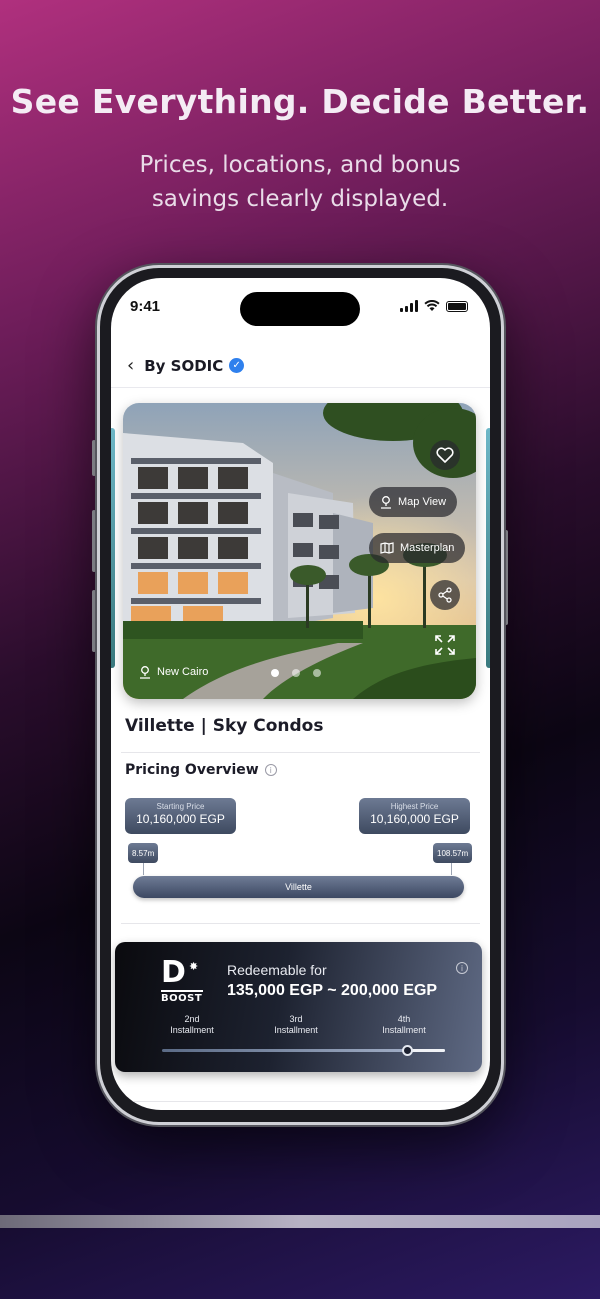 The image size is (600, 1299). What do you see at coordinates (94, 621) in the screenshot?
I see `phone-volume-down` at bounding box center [94, 621].